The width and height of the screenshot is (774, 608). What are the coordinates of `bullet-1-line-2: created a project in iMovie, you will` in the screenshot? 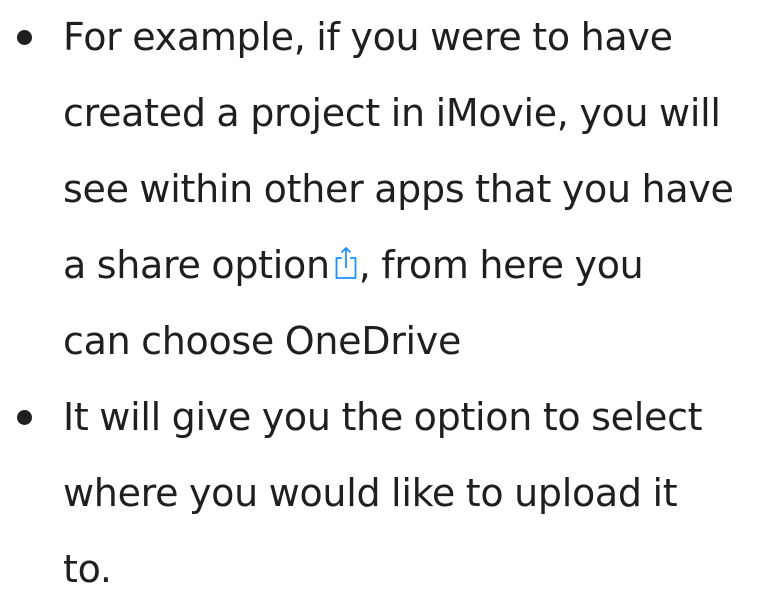 It's located at (392, 113).